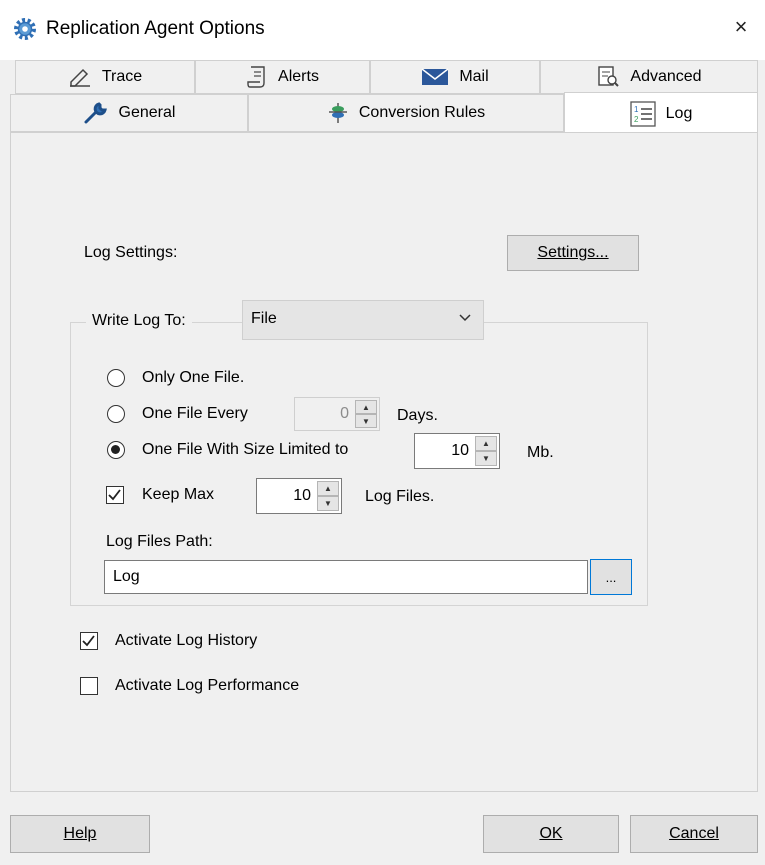 The width and height of the screenshot is (765, 865). I want to click on document-search-icon, so click(609, 76).